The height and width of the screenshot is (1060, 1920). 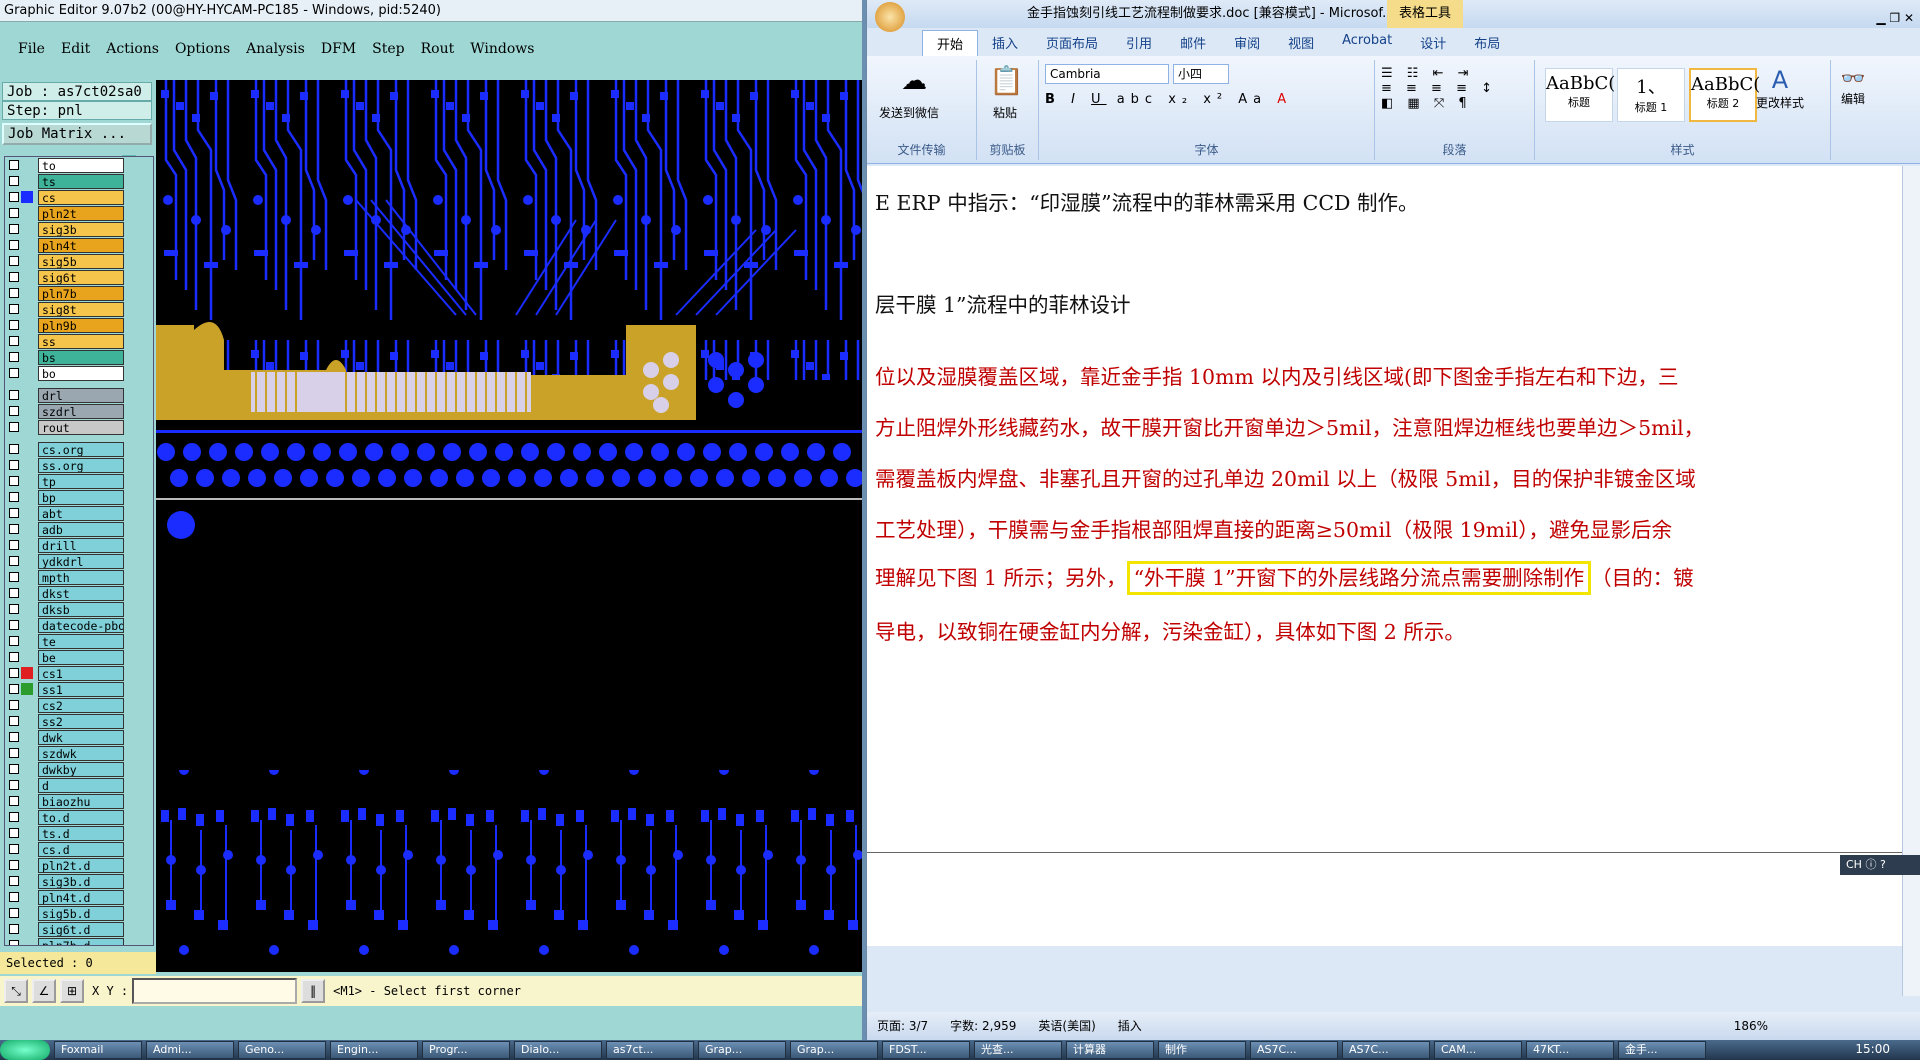 What do you see at coordinates (98, 1050) in the screenshot?
I see `taskbar-item: Foxmail` at bounding box center [98, 1050].